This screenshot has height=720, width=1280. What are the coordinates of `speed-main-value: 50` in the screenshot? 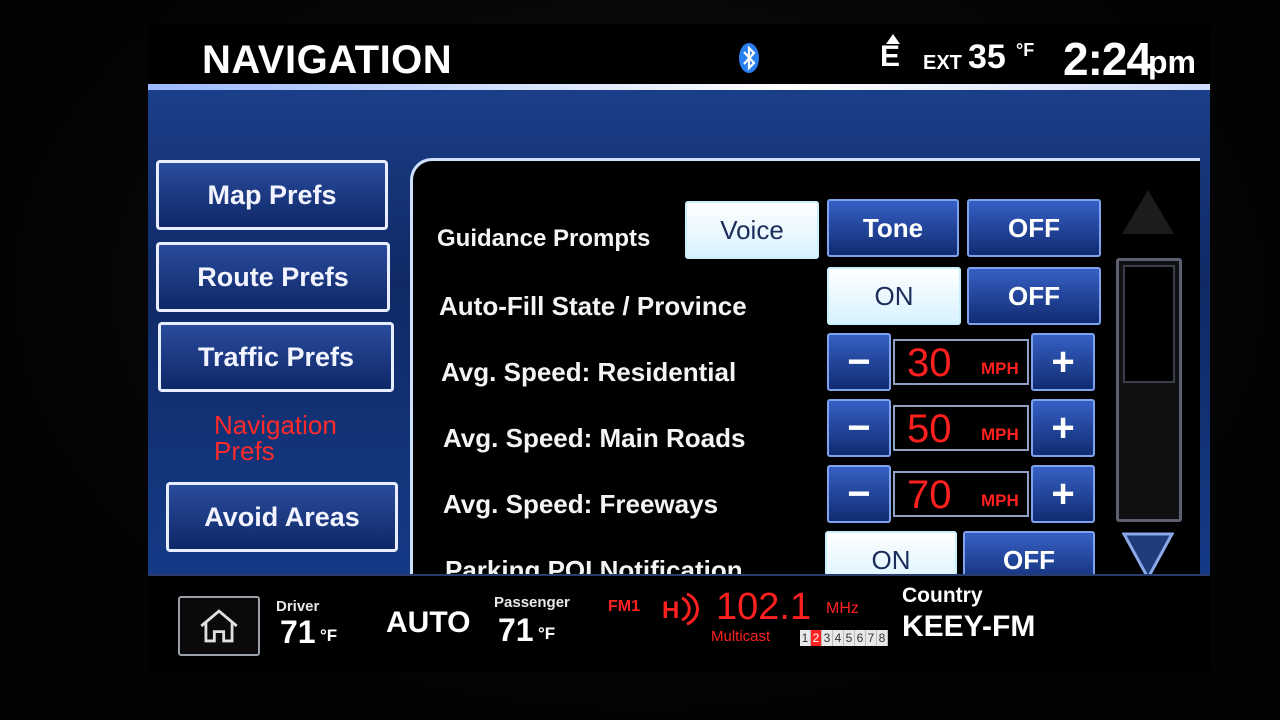 It's located at (929, 429).